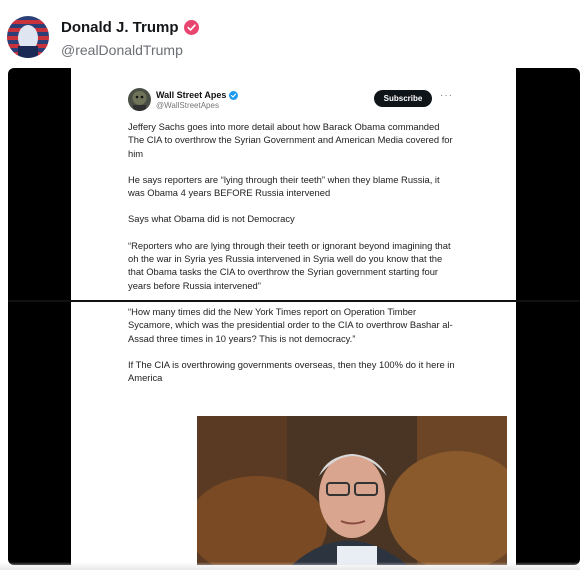  What do you see at coordinates (187, 105) in the screenshot?
I see `embedded-tweet-handle: @WallStreetApes` at bounding box center [187, 105].